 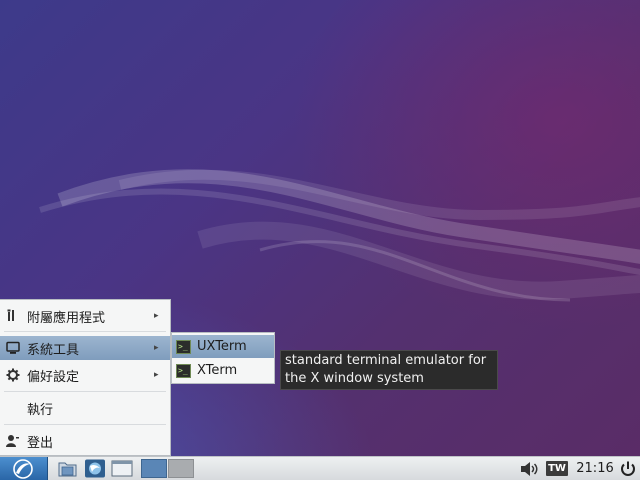 I want to click on window-switcher-button, so click(x=122, y=468).